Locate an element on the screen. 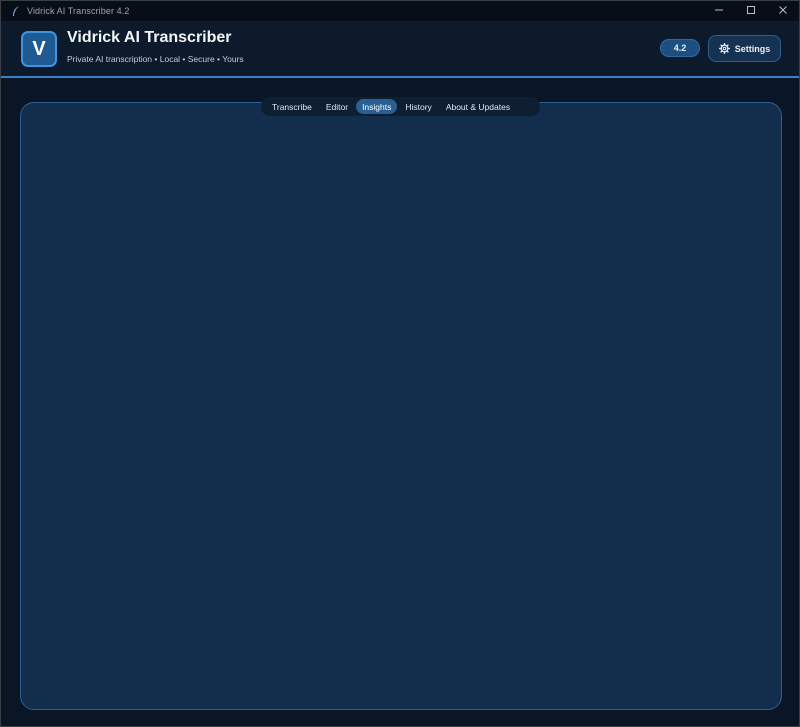 This screenshot has height=727, width=800. tab-transcribe: Transcribe is located at coordinates (292, 106).